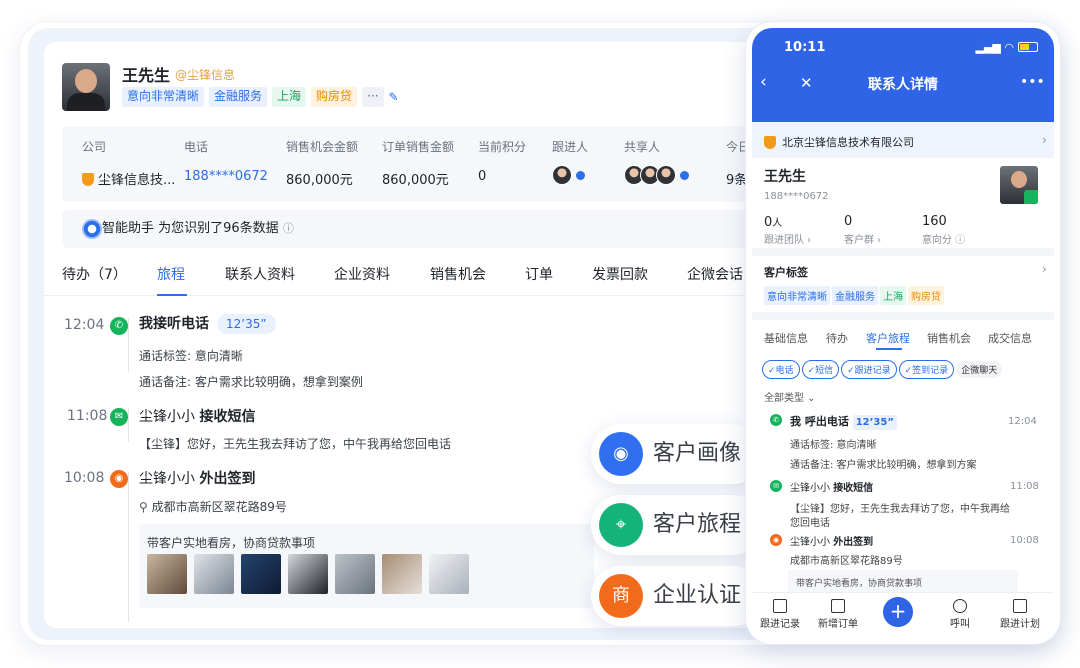  I want to click on mobile-tab-todo: 待办, so click(837, 338).